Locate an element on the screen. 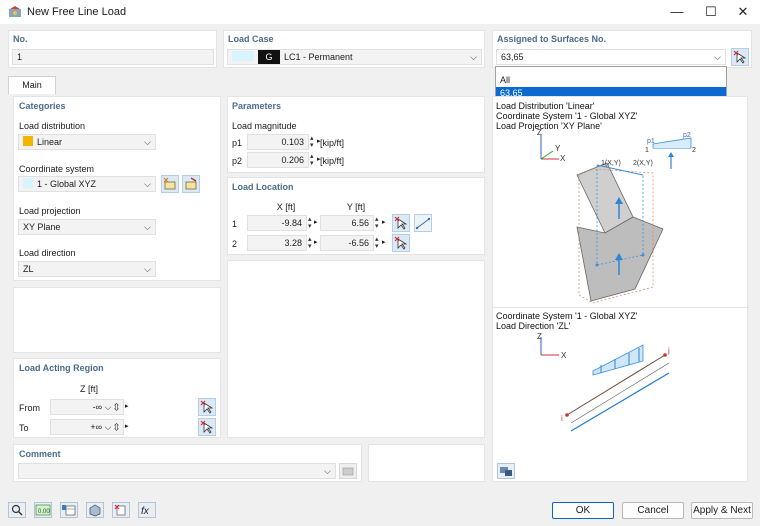  row-1-pick-button is located at coordinates (401, 223).